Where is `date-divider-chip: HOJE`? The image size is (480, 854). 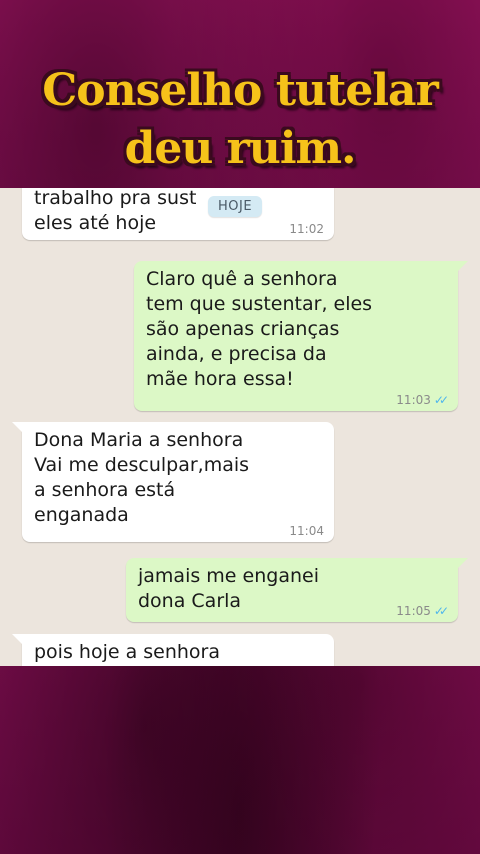
date-divider-chip: HOJE is located at coordinates (235, 206).